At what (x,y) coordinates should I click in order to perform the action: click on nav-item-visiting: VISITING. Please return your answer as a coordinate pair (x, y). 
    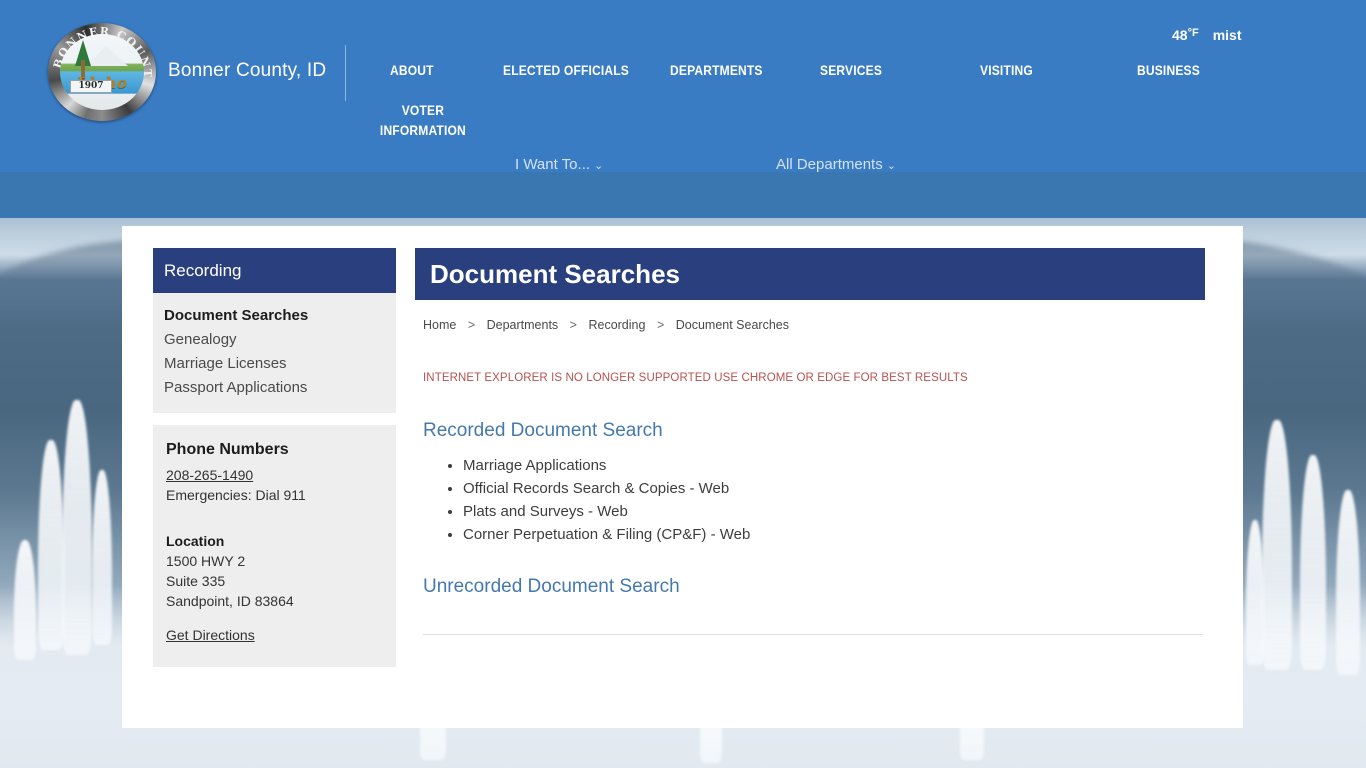
    Looking at the image, I should click on (1006, 70).